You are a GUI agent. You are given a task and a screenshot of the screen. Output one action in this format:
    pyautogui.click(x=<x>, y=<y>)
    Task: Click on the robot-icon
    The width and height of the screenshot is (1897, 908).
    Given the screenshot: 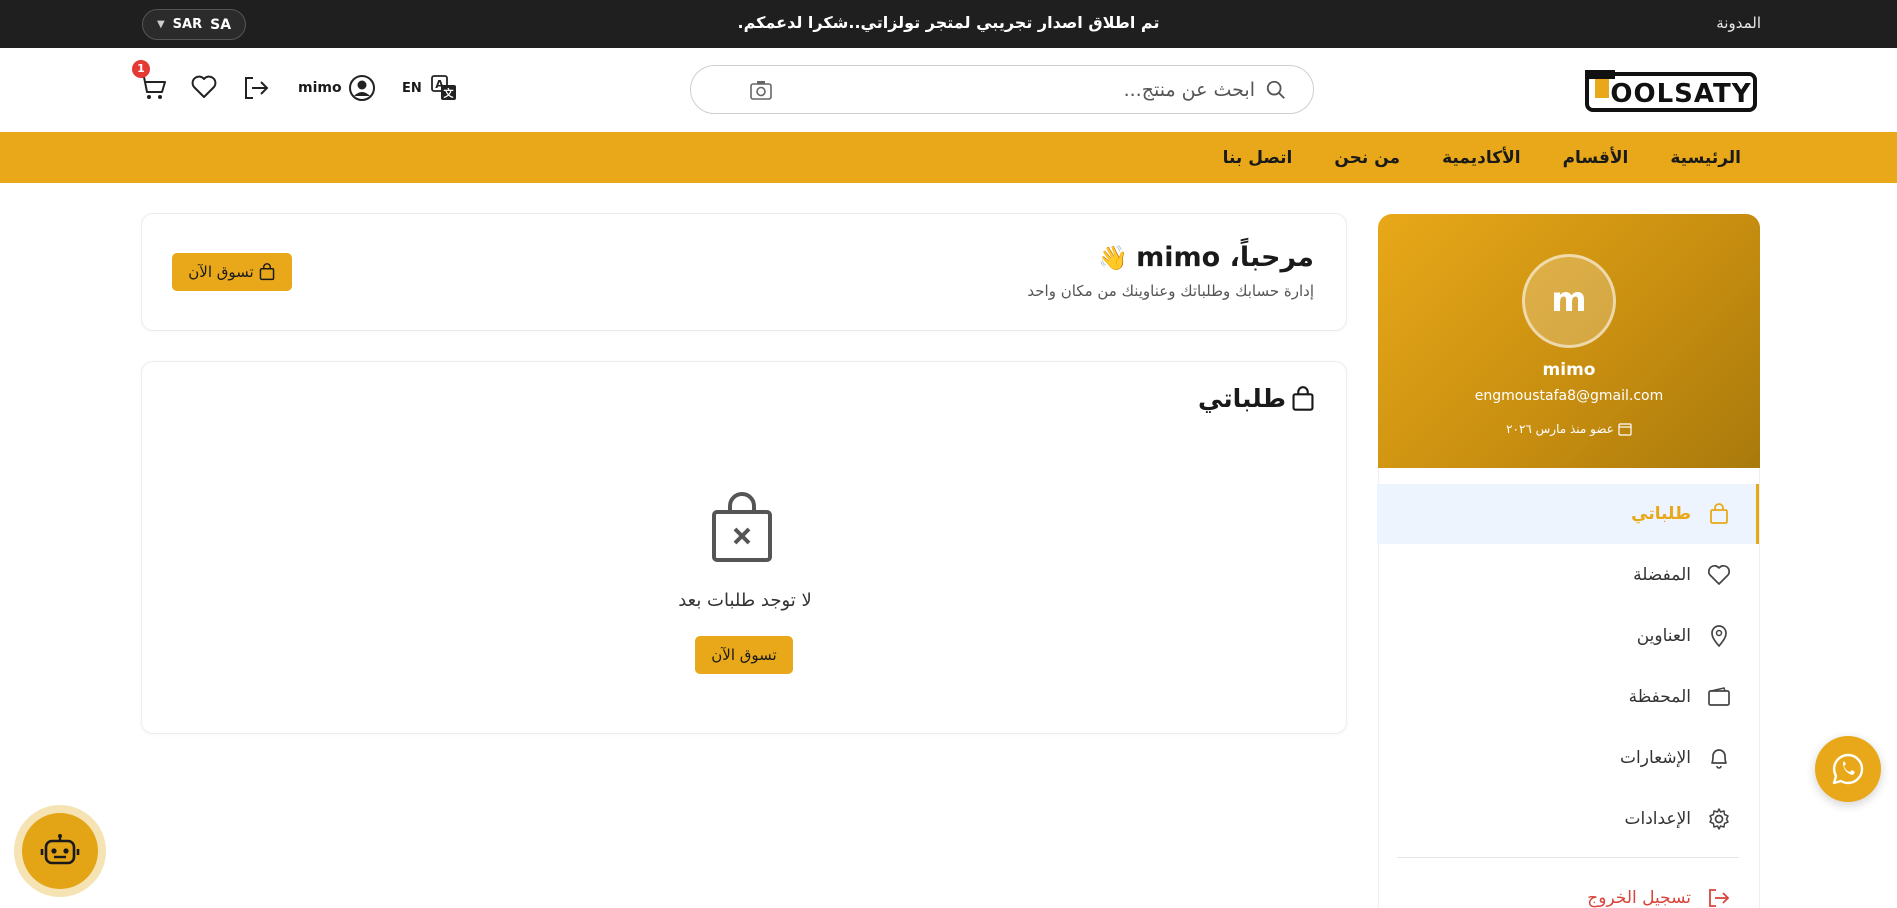 What is the action you would take?
    pyautogui.click(x=60, y=849)
    